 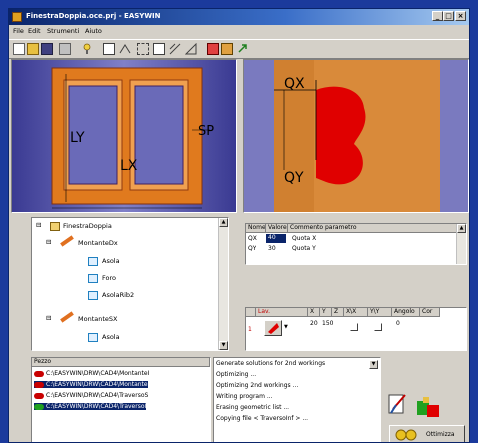 I want to click on ottimizza-label: Ottimizza, so click(x=440, y=434).